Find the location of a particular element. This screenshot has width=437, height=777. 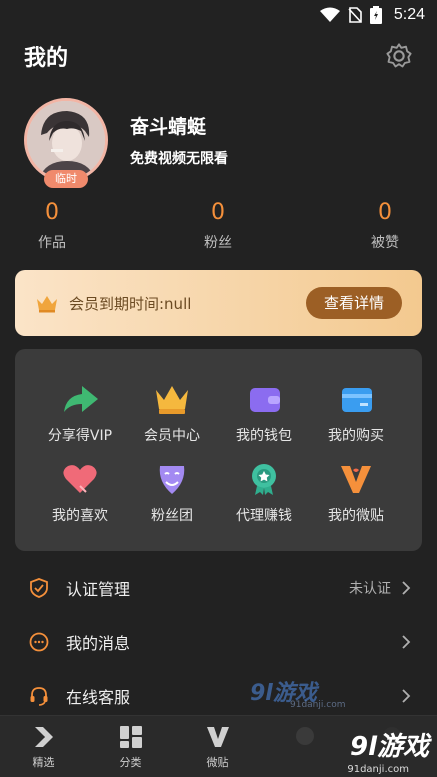

status-time: 5:24 is located at coordinates (409, 14).